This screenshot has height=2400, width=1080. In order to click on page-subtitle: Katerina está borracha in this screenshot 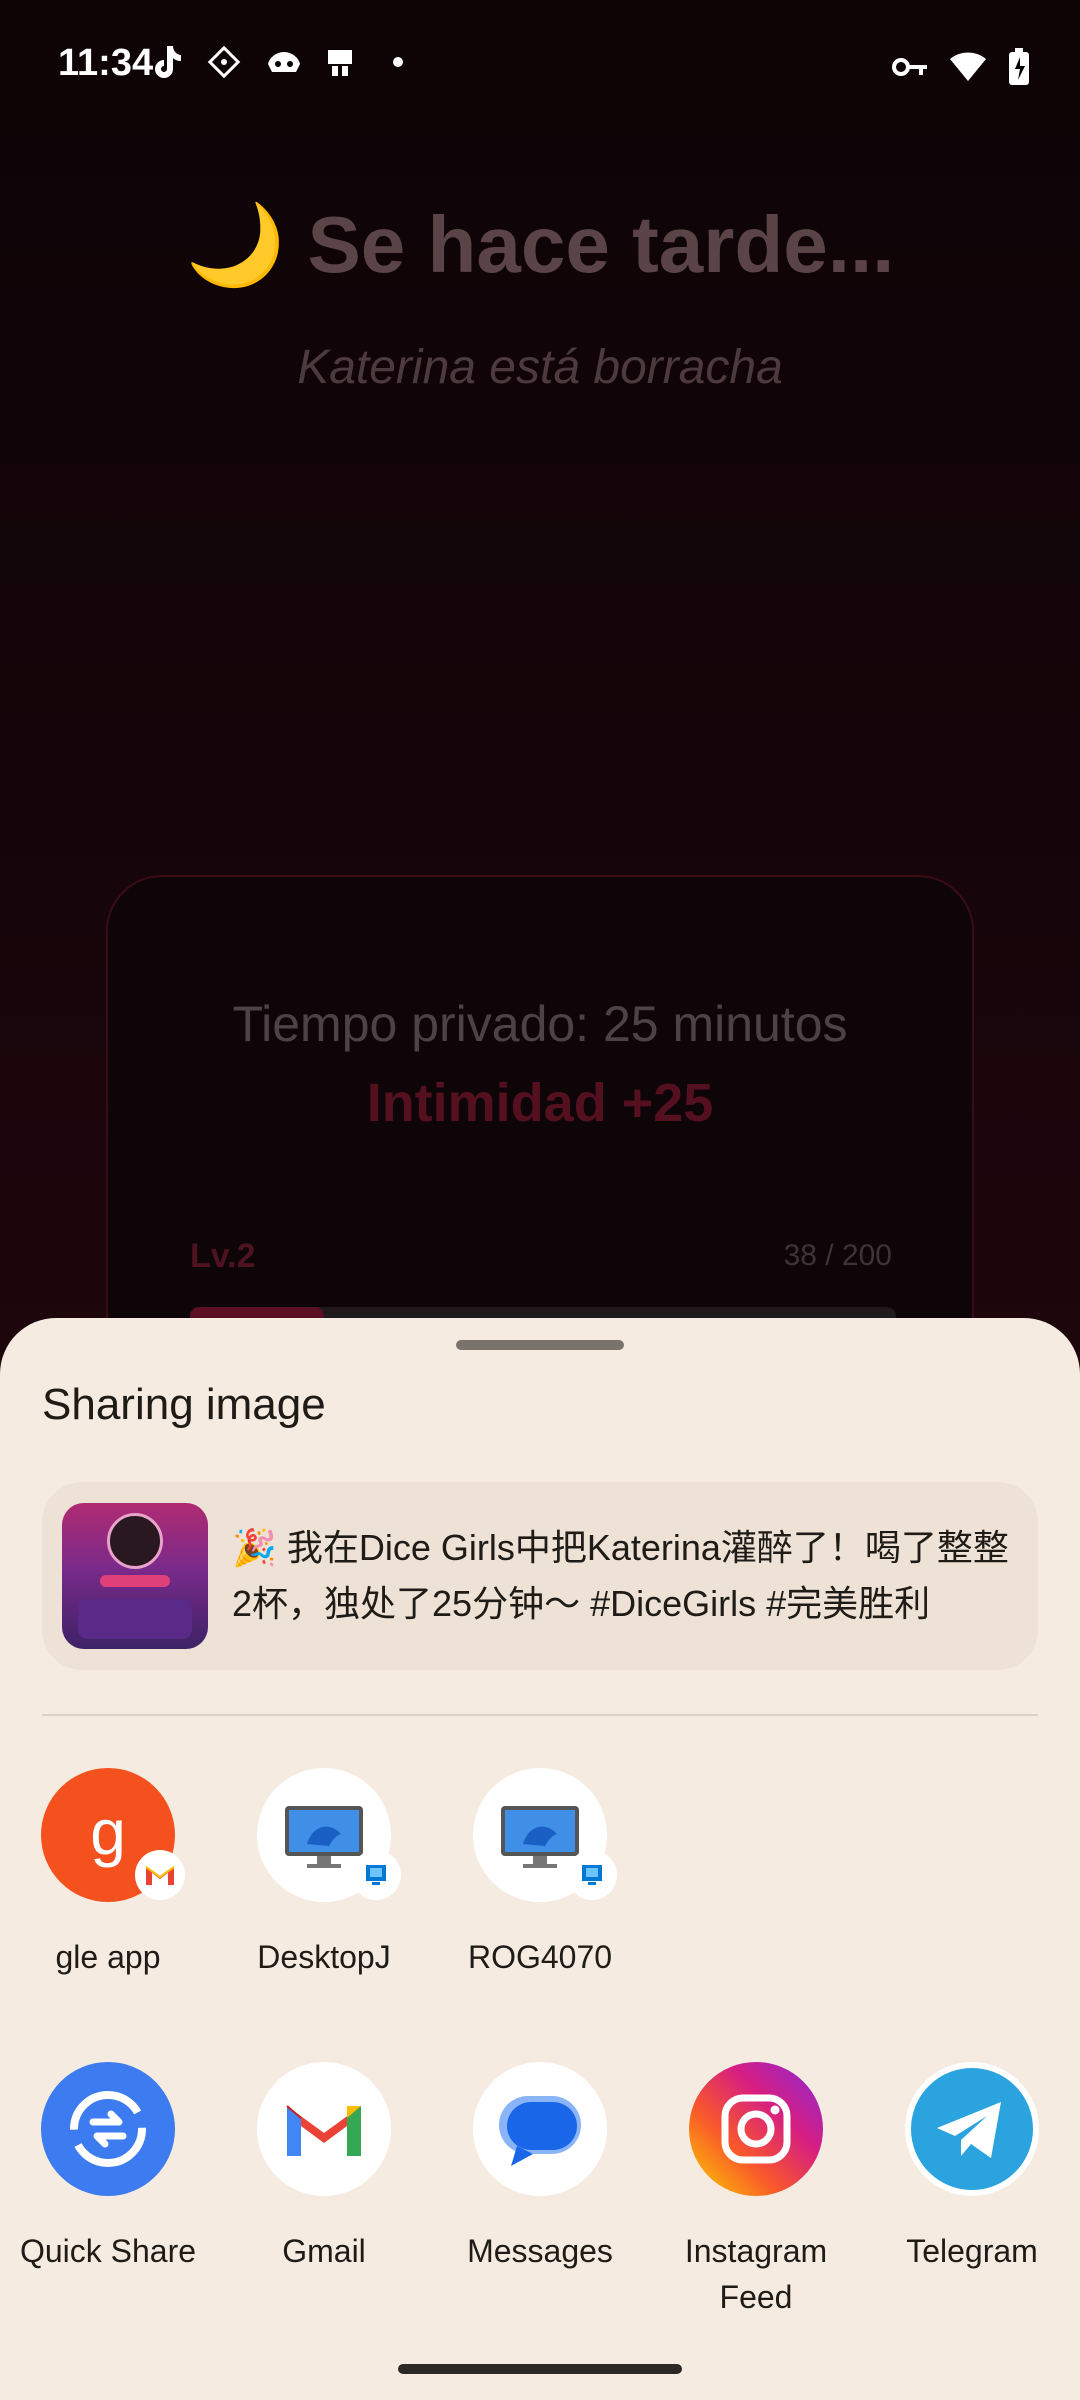, I will do `click(540, 367)`.